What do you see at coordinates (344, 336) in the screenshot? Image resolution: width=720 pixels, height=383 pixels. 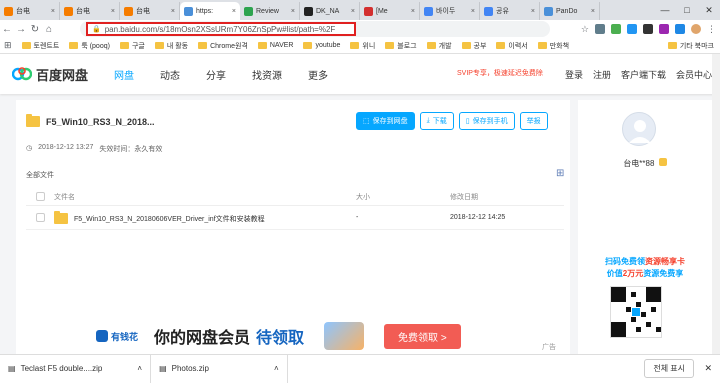 I see `ad-illustration-icon` at bounding box center [344, 336].